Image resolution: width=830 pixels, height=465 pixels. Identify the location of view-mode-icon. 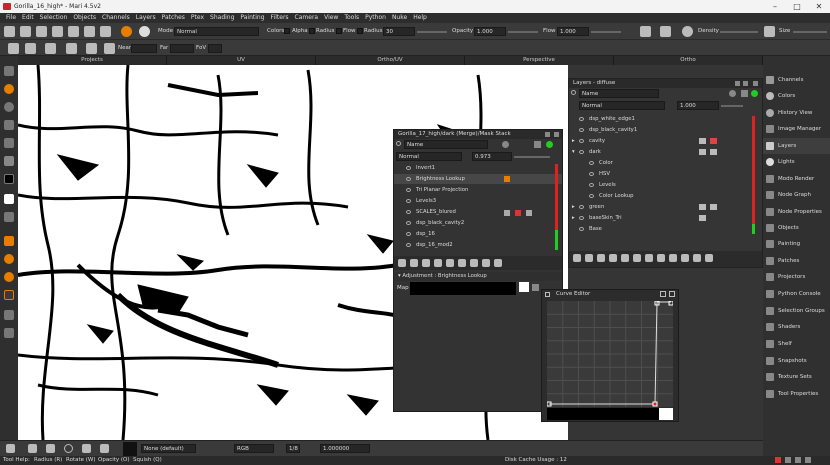
(30, 48).